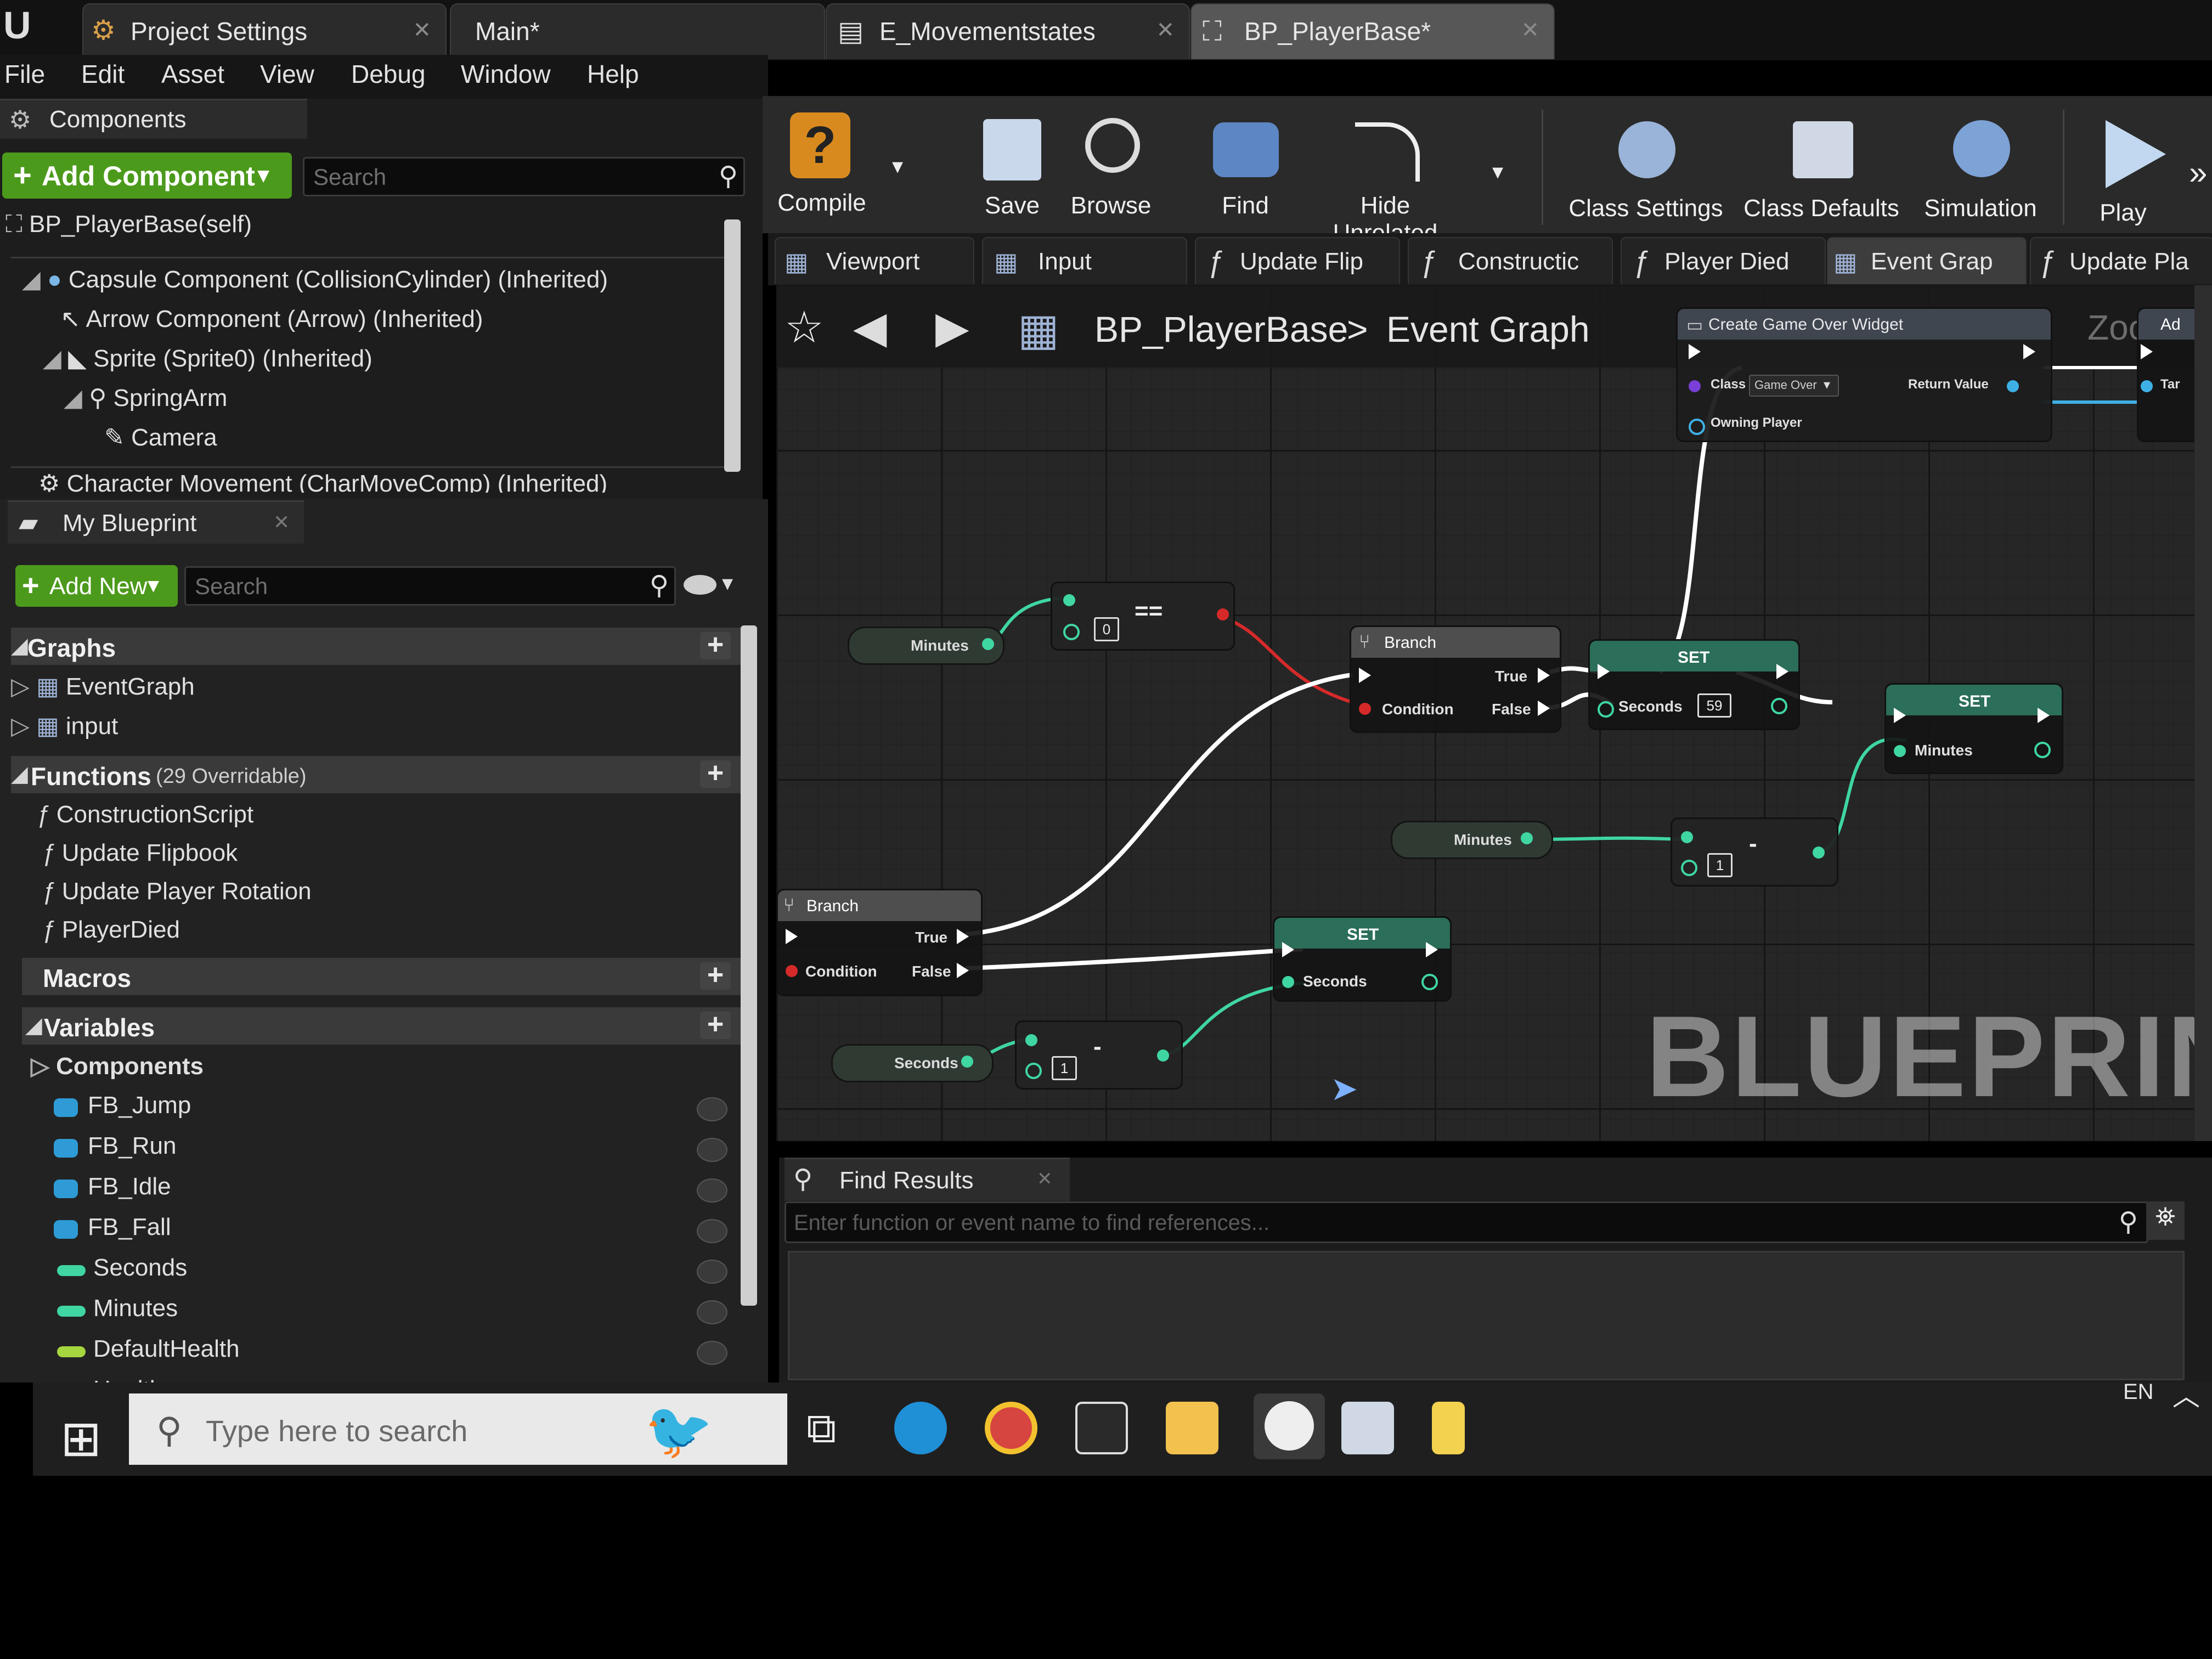 The width and height of the screenshot is (2212, 1659). What do you see at coordinates (1365, 709) in the screenshot?
I see `condition-pin` at bounding box center [1365, 709].